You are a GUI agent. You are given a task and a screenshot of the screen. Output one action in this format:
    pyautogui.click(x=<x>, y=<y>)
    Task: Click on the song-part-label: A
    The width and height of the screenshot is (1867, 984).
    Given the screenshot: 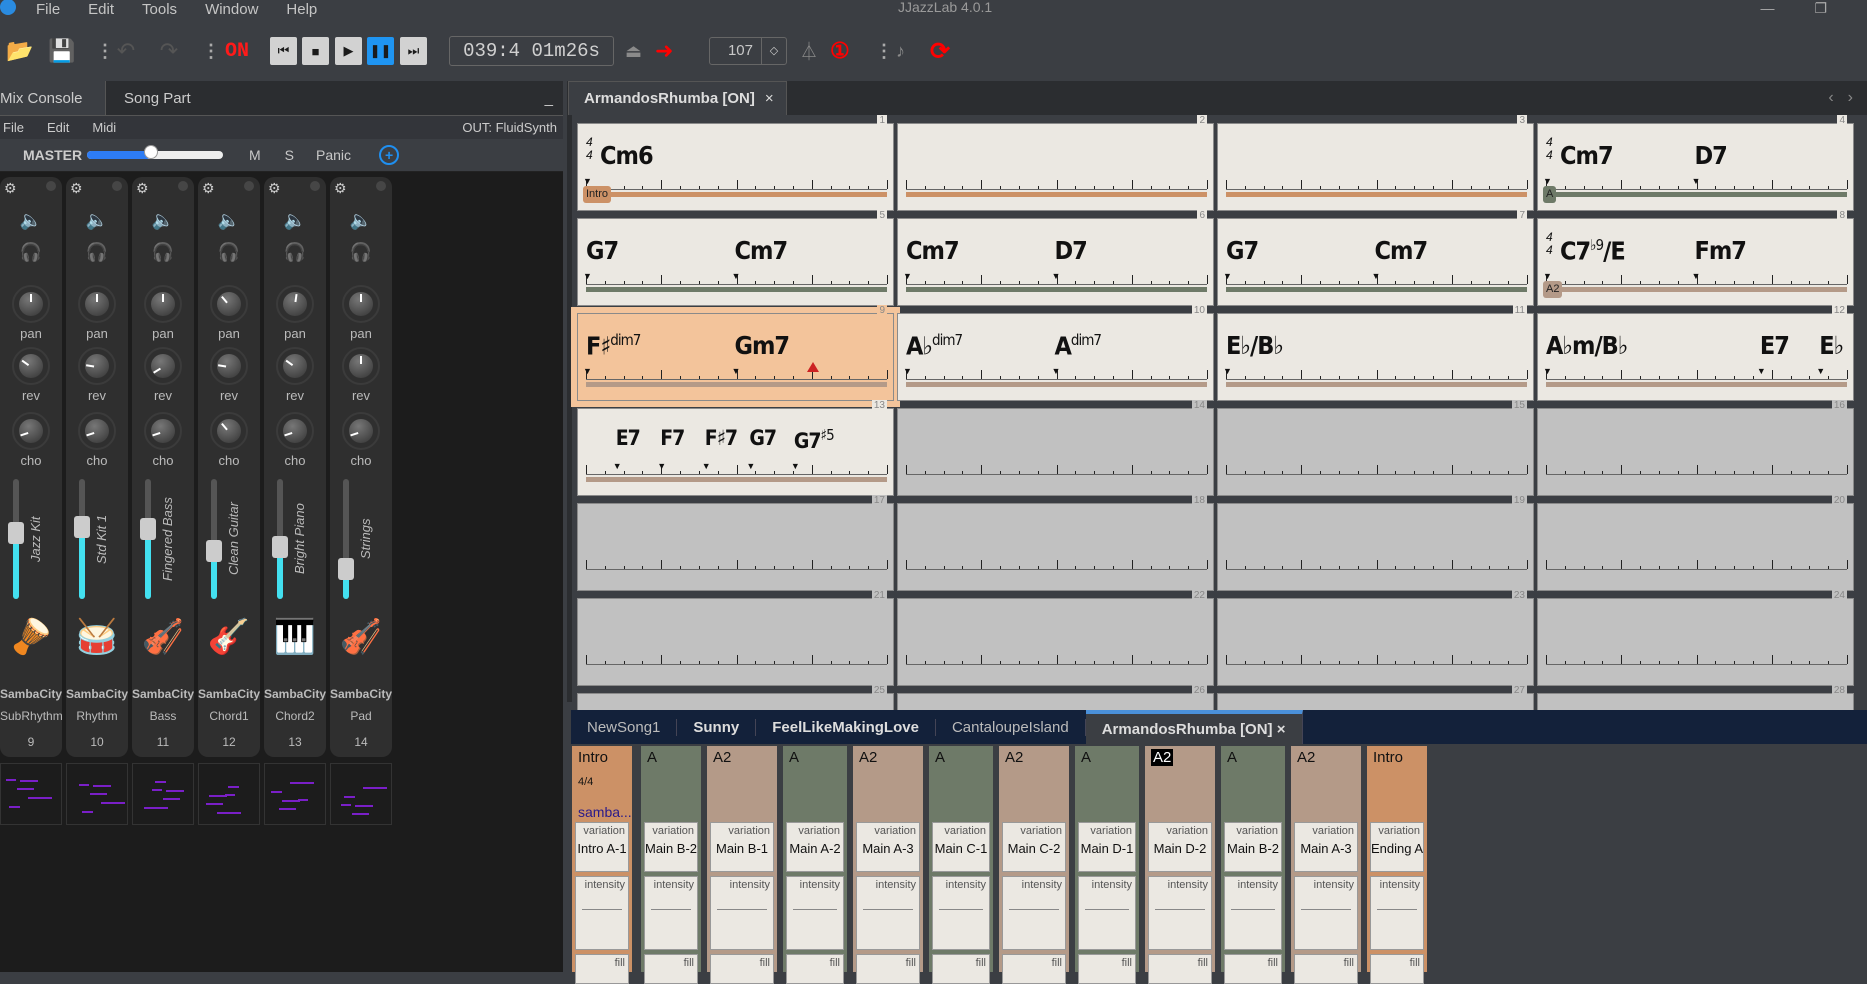 What is the action you would take?
    pyautogui.click(x=1550, y=194)
    